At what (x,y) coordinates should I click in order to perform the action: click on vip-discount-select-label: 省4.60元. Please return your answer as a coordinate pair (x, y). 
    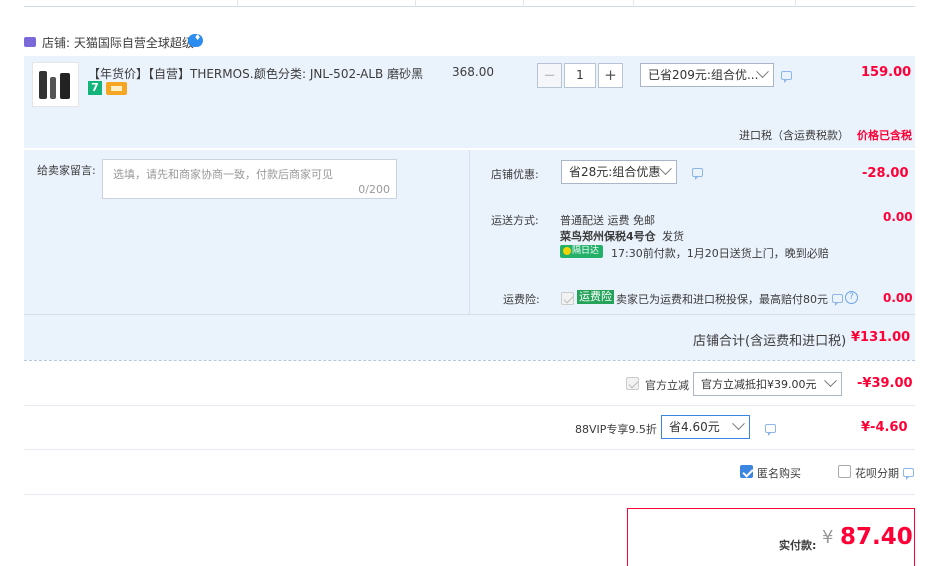
    Looking at the image, I should click on (694, 427).